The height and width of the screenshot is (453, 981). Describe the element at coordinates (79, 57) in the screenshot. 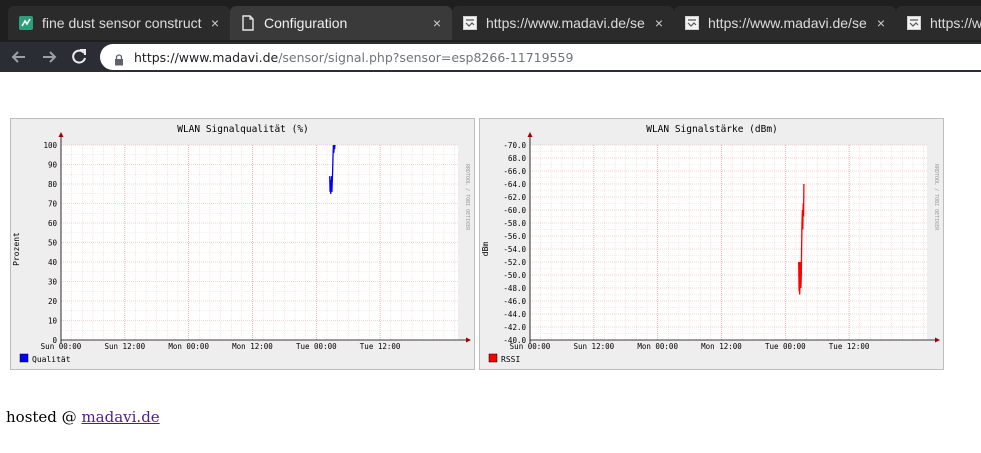

I see `reload-icon` at that location.